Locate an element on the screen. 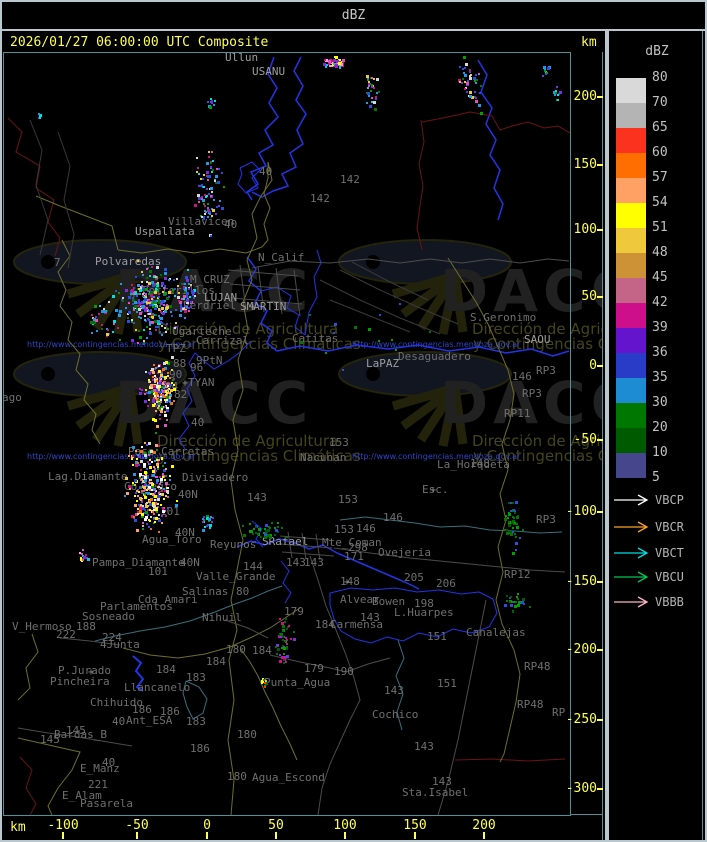 The height and width of the screenshot is (842, 707). axis-label-x: 50 is located at coordinates (276, 825).